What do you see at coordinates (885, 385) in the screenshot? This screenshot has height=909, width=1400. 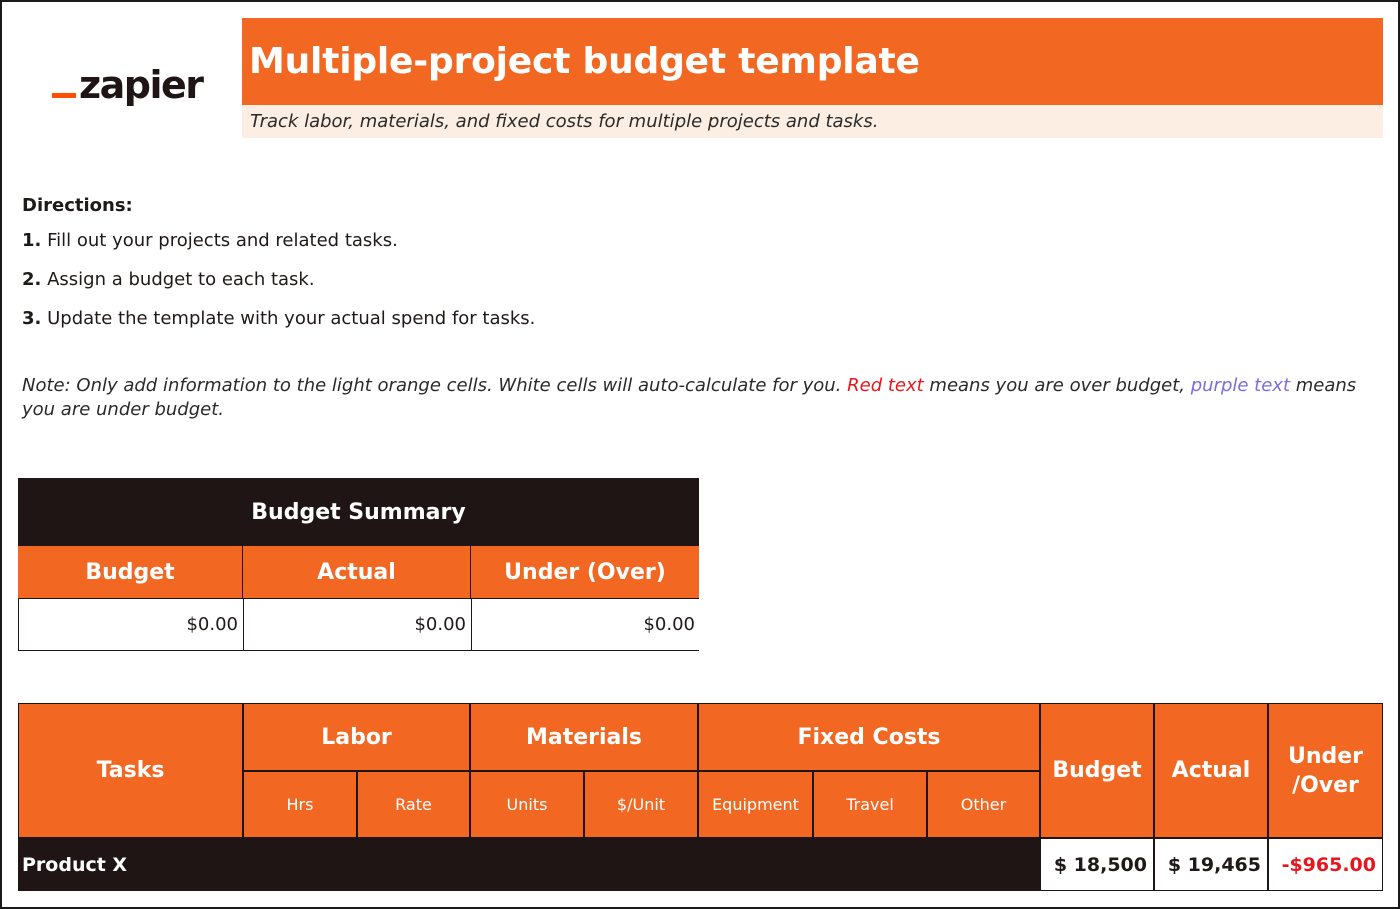 I see `note-red-text: Red text` at bounding box center [885, 385].